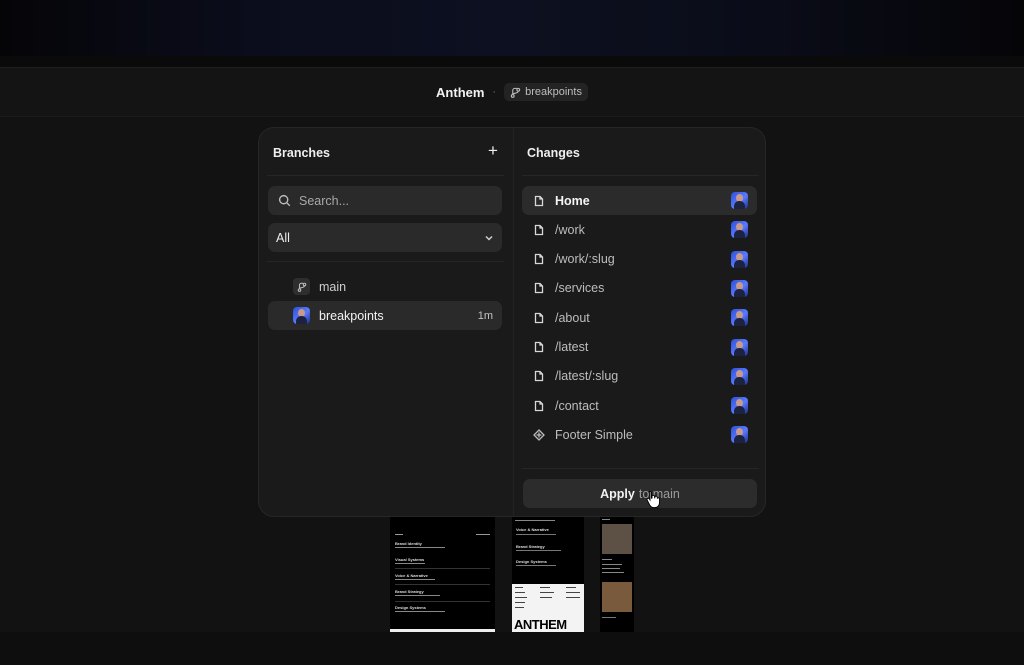  I want to click on branch-filter-select: All, so click(385, 237).